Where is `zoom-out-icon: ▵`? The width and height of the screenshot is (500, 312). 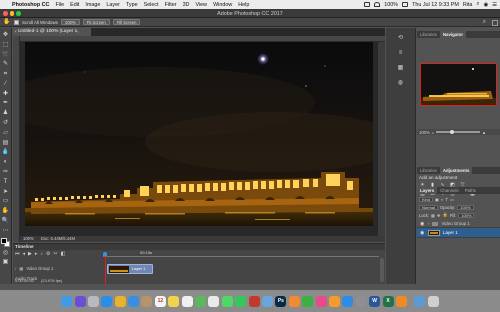 zoom-out-icon: ▵ is located at coordinates (433, 132).